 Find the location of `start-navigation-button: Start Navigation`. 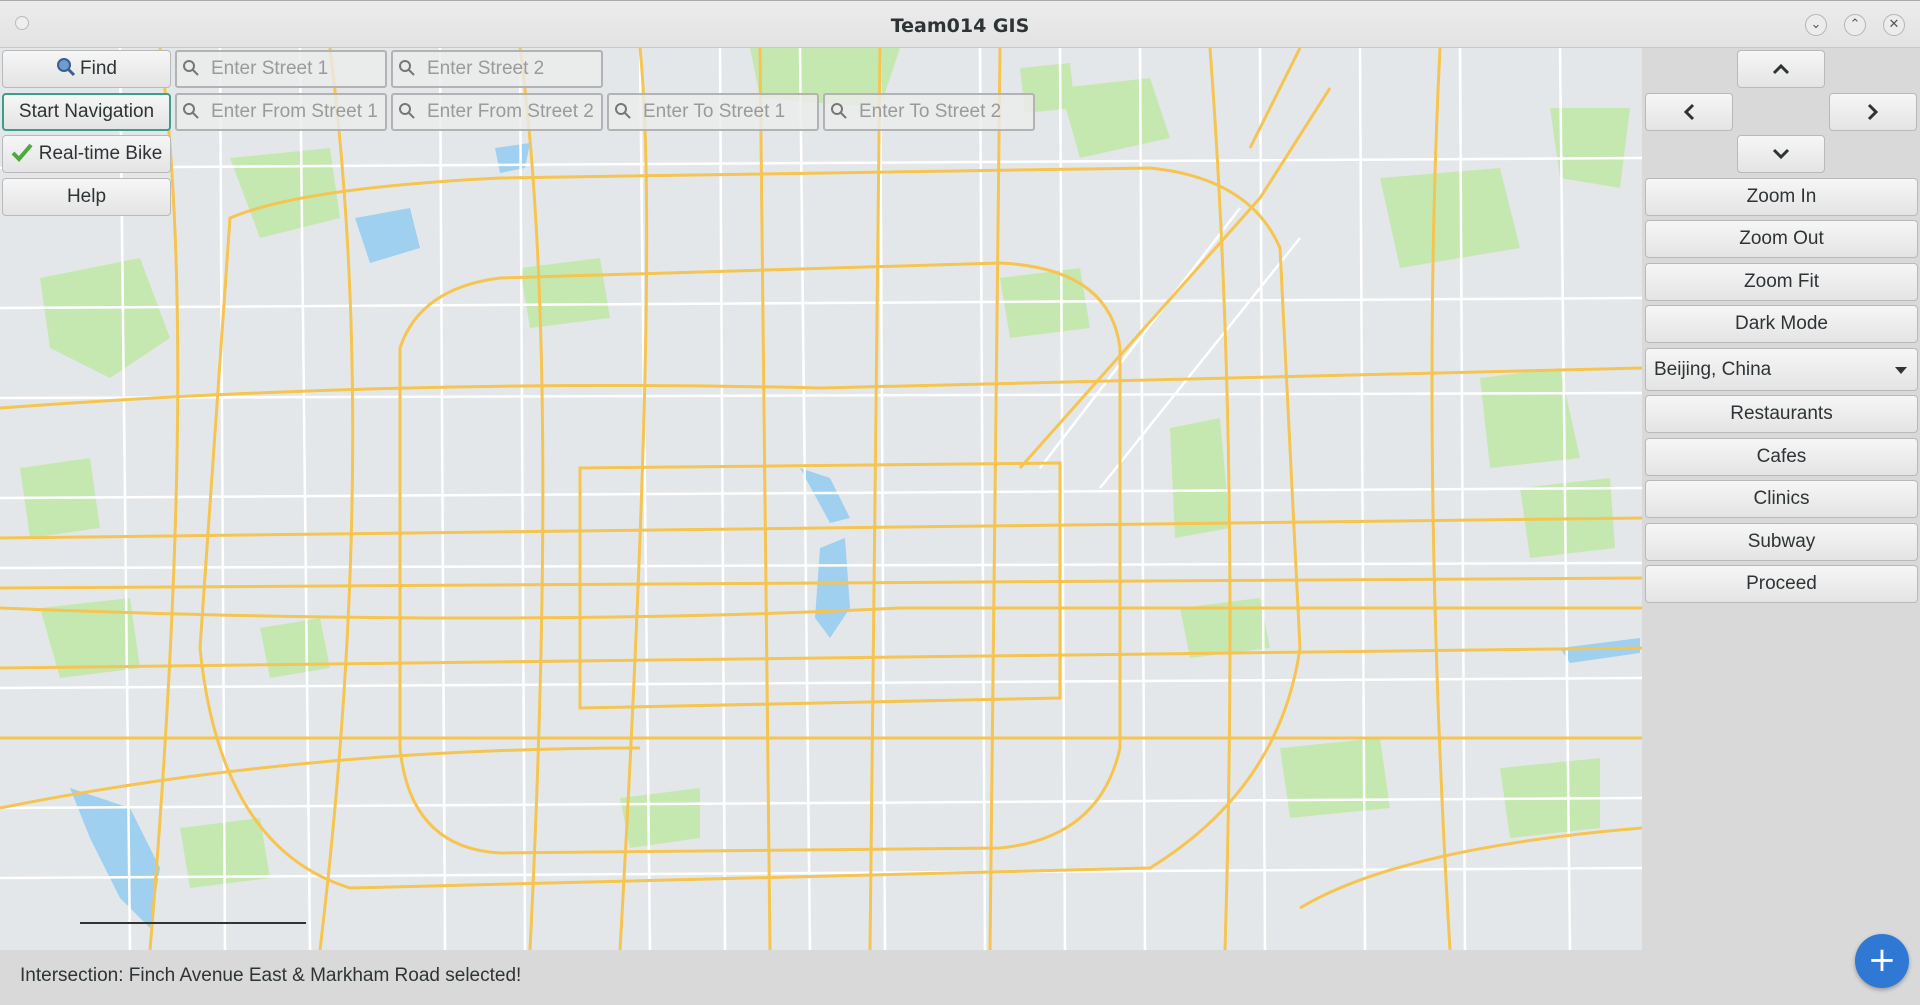

start-navigation-button: Start Navigation is located at coordinates (86, 112).